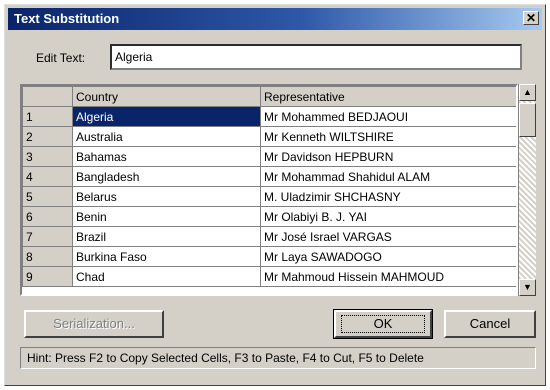 This screenshot has height=390, width=550. What do you see at coordinates (166, 276) in the screenshot?
I see `country-cell: Chad` at bounding box center [166, 276].